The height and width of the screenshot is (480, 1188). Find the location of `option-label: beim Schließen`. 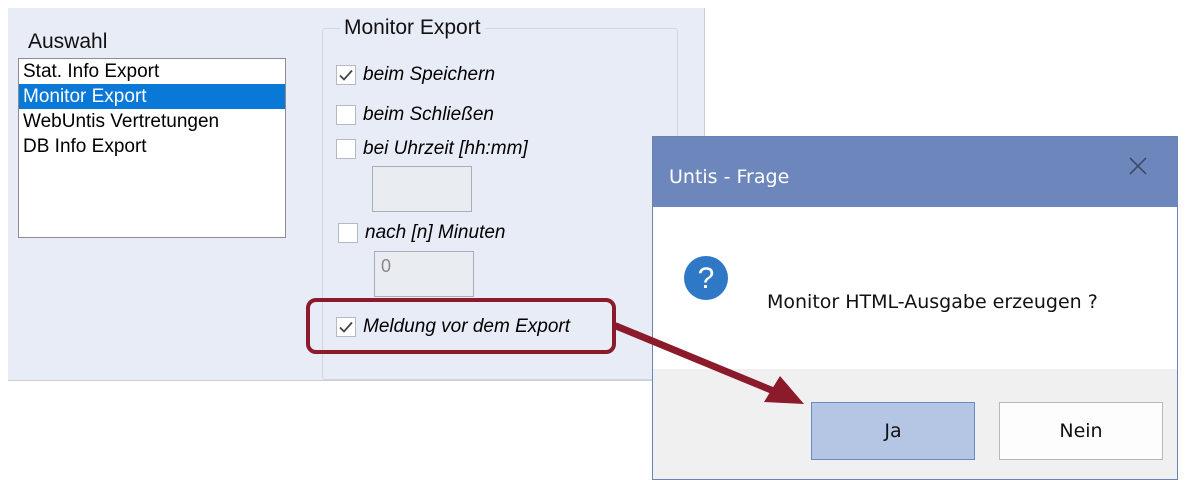

option-label: beim Schließen is located at coordinates (428, 114).